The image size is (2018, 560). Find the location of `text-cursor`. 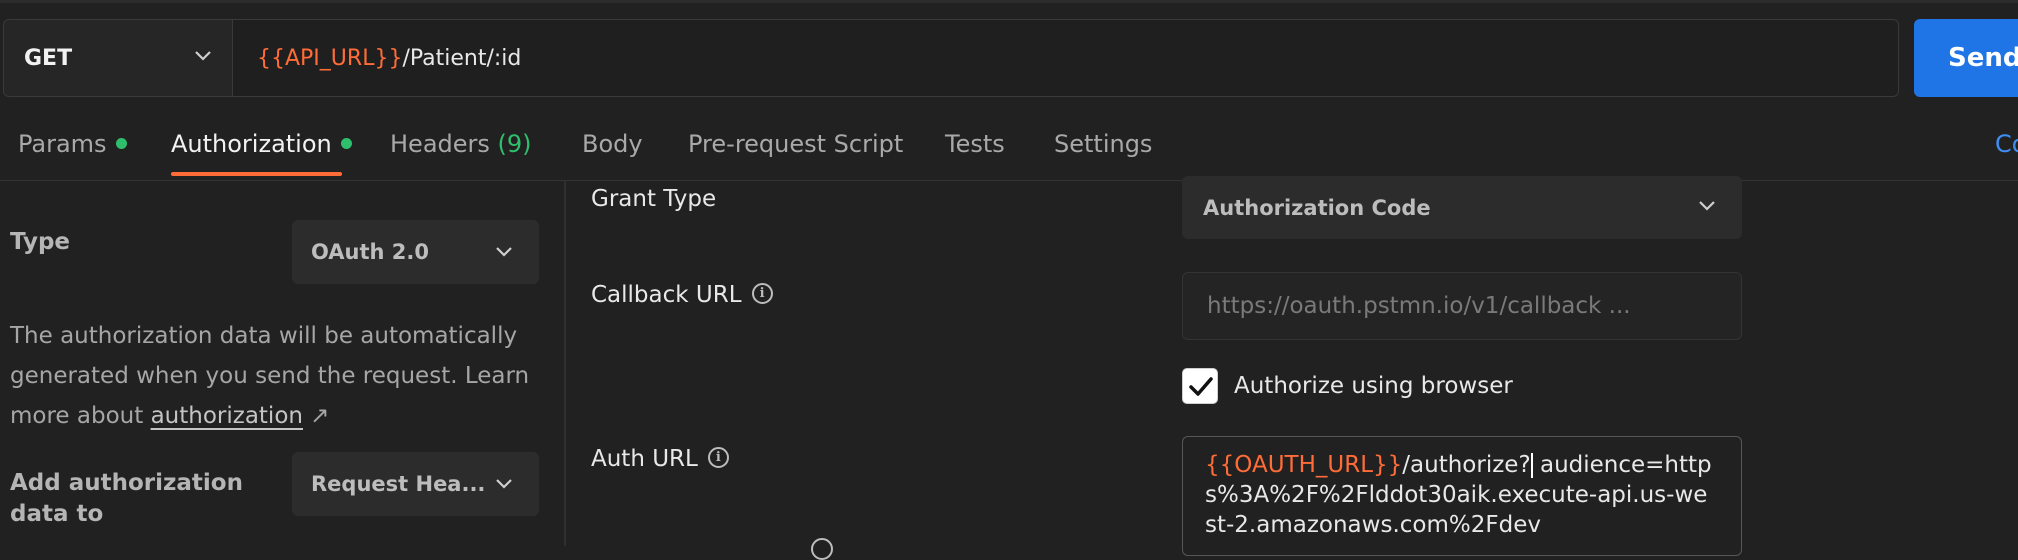

text-cursor is located at coordinates (1531, 465).